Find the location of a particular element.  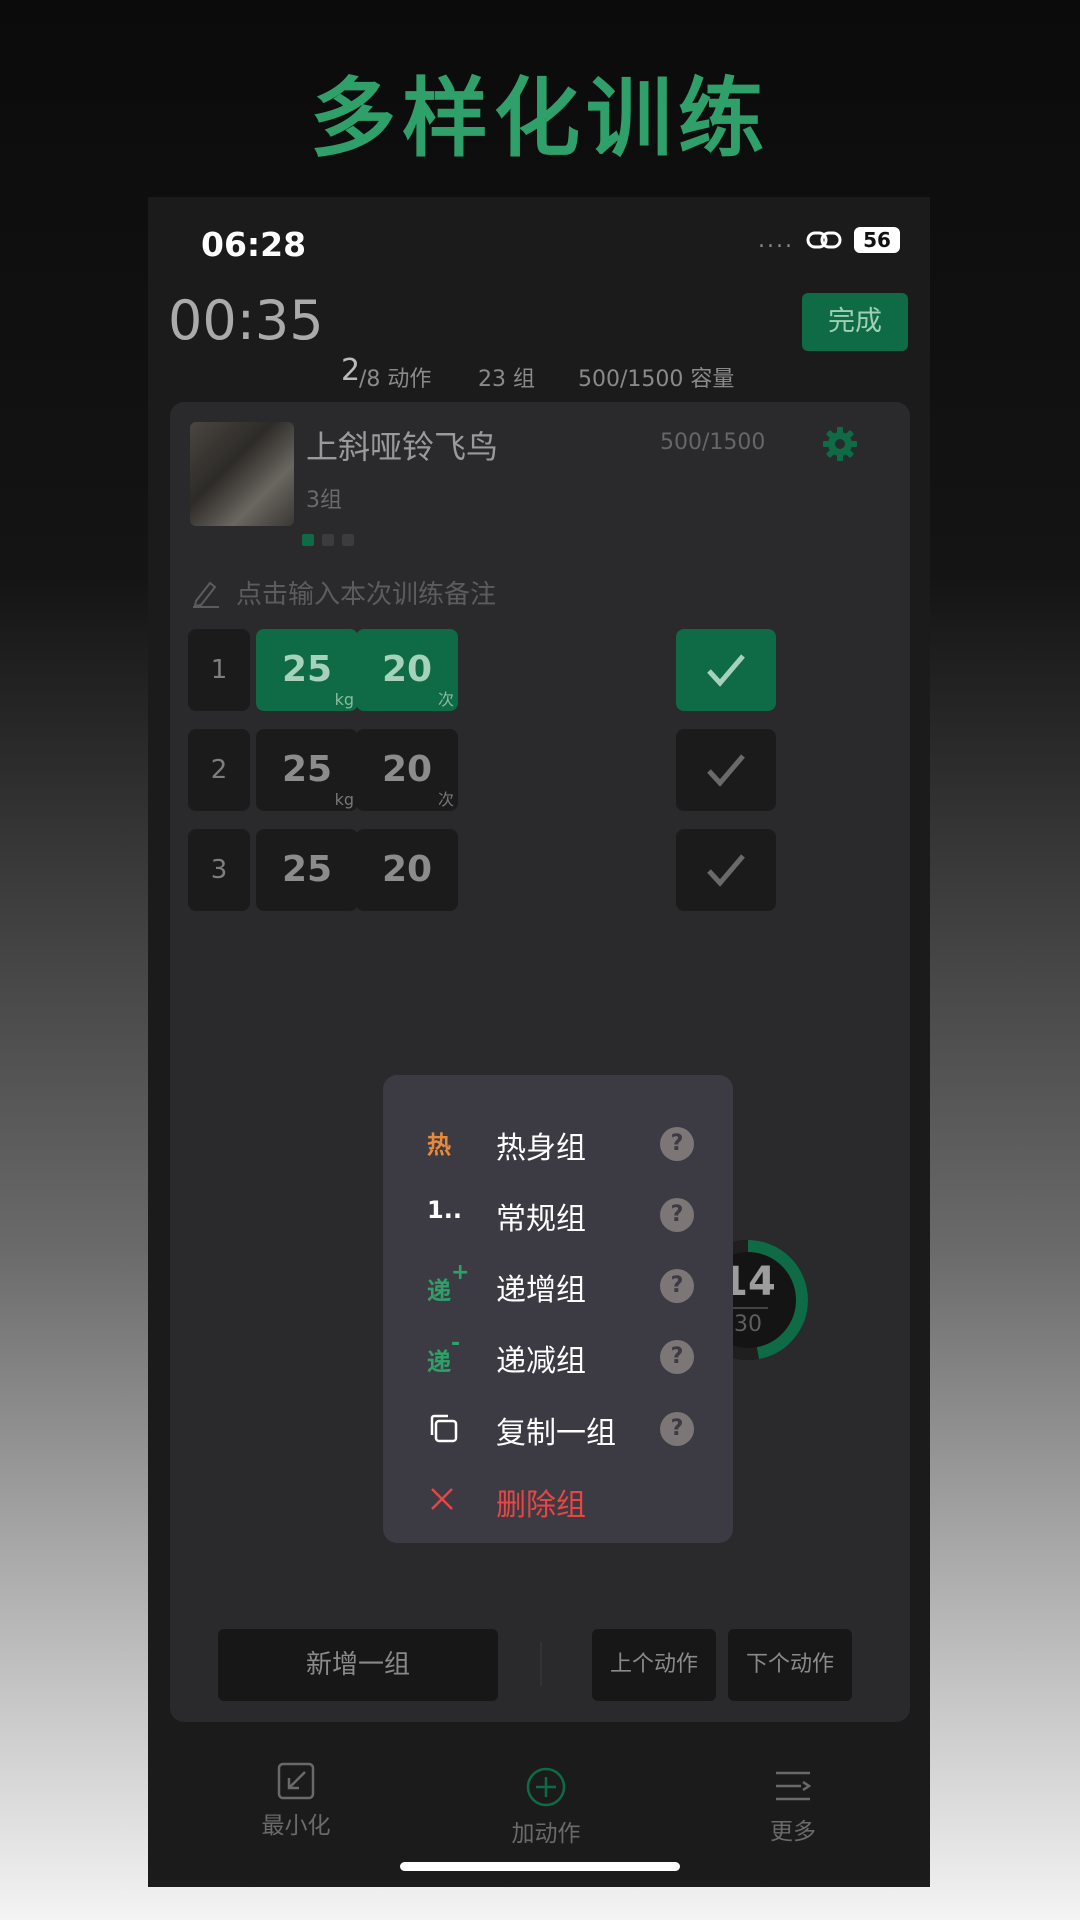

weight-input: 25 is located at coordinates (307, 870).